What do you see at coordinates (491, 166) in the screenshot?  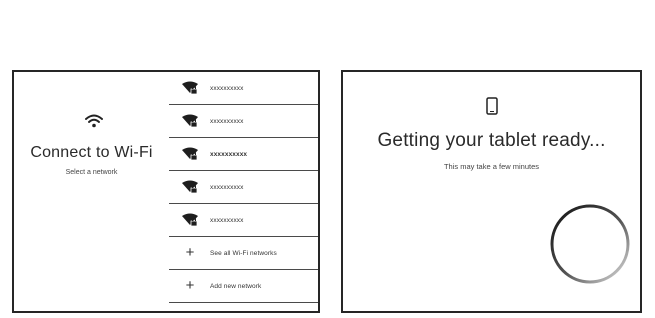 I see `setup-subtitle: This may take a few minutes` at bounding box center [491, 166].